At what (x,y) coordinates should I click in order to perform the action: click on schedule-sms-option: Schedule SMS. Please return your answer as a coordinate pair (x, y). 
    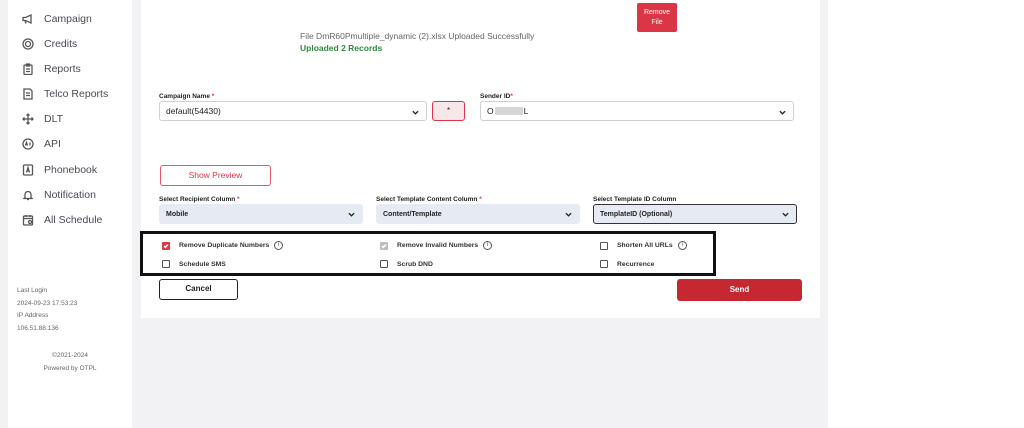
    Looking at the image, I should click on (194, 264).